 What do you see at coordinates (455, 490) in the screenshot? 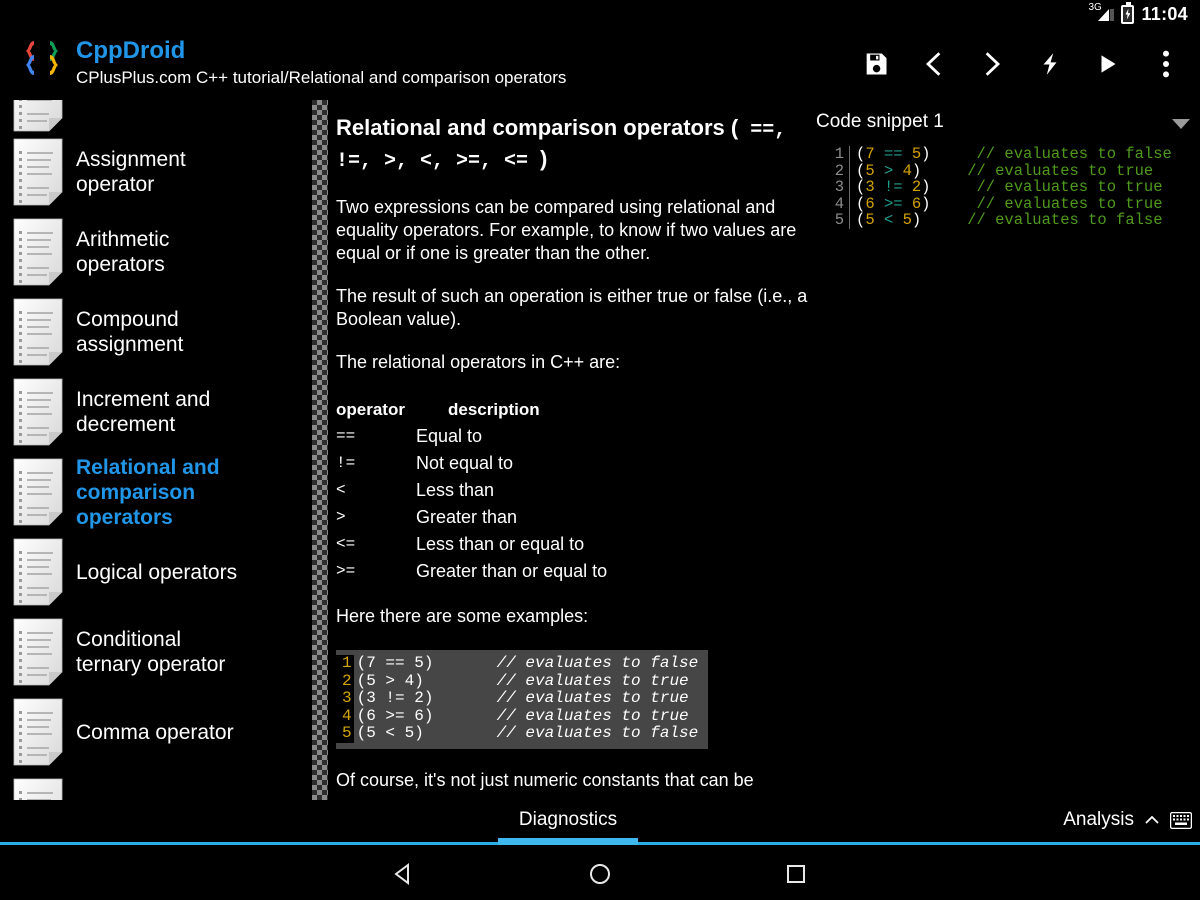
I see `operator-description: Less than` at bounding box center [455, 490].